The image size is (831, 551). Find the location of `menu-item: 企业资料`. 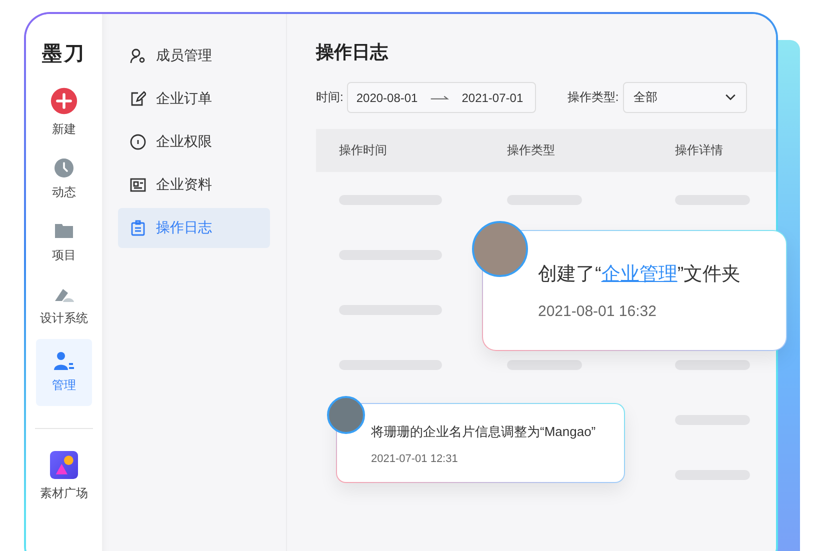

menu-item: 企业资料 is located at coordinates (194, 185).